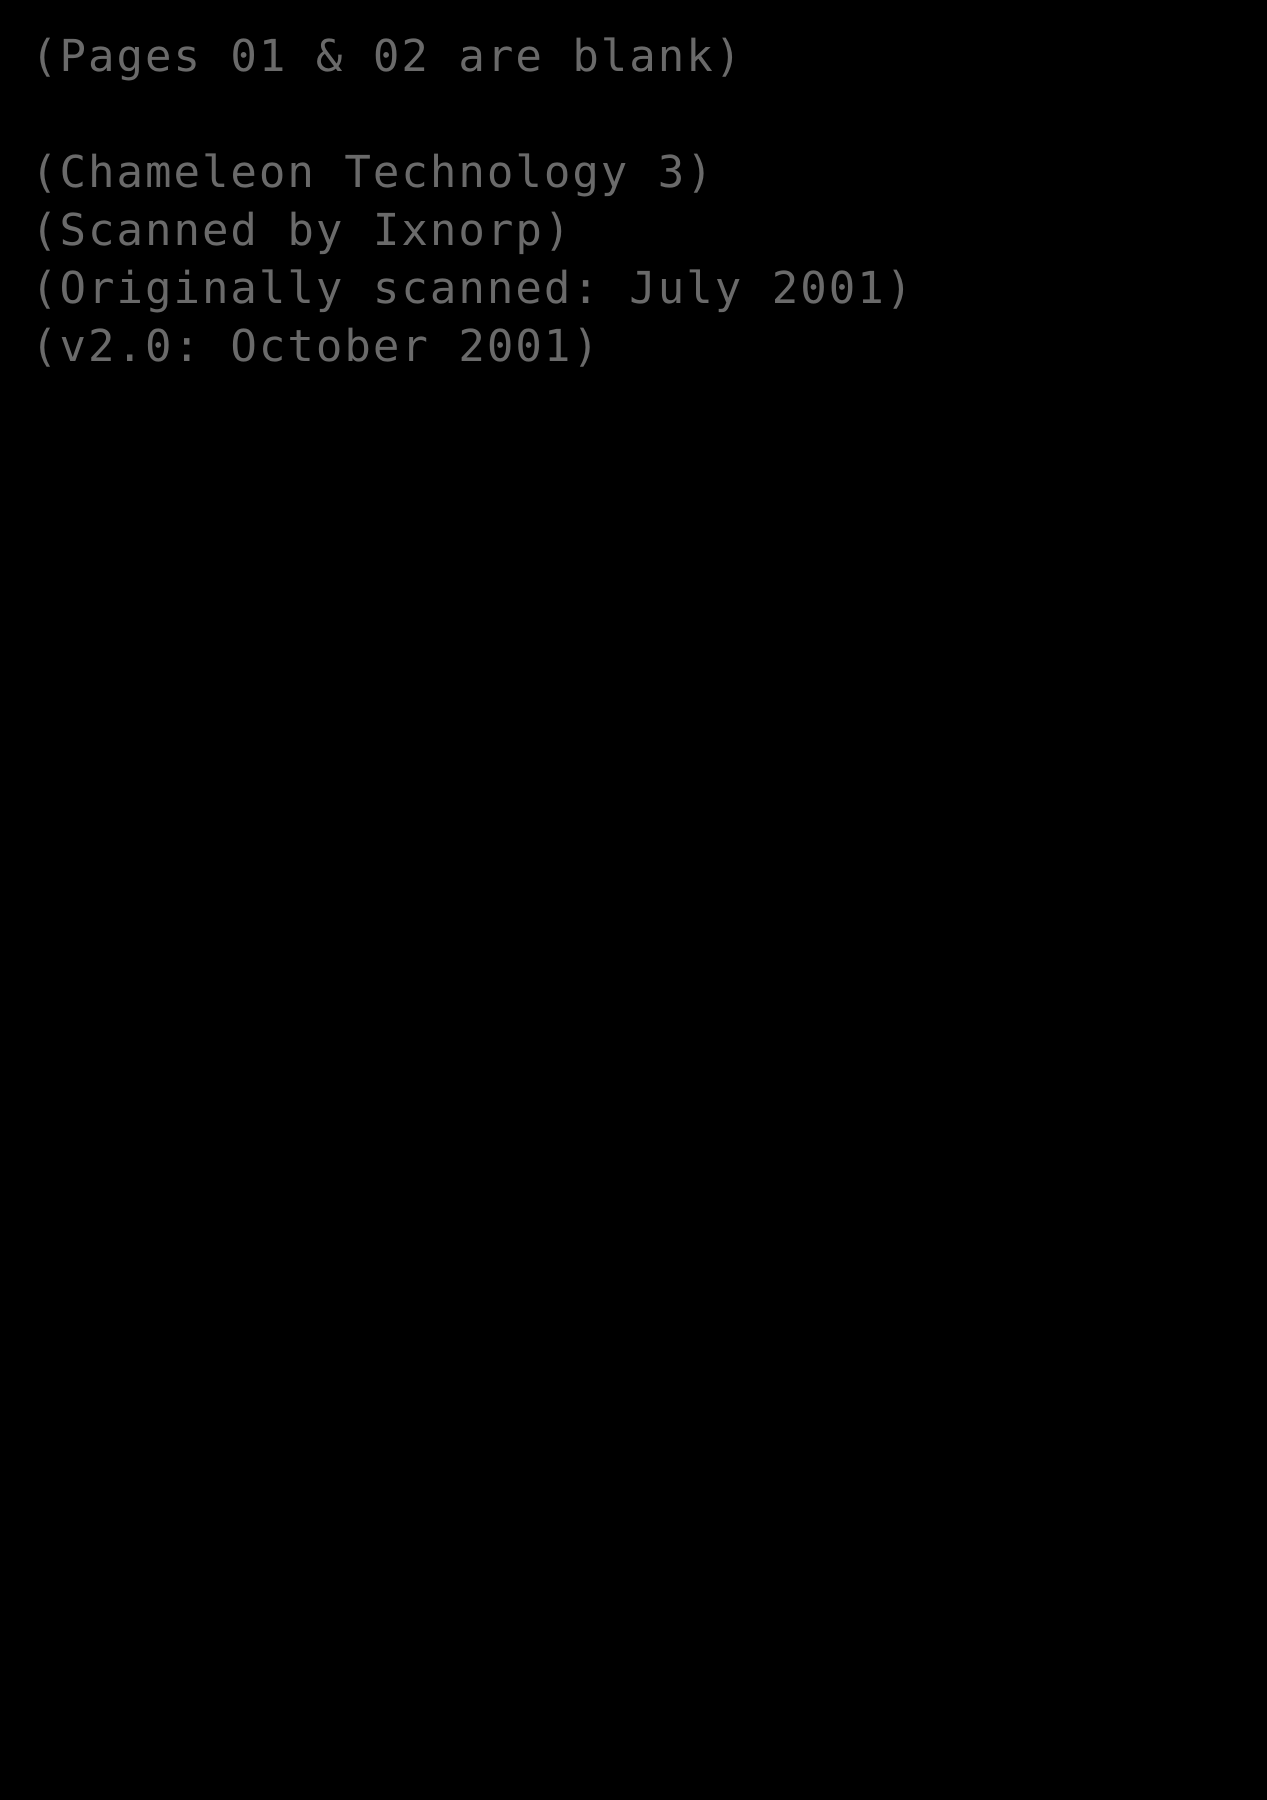 The image size is (1267, 1800). Describe the element at coordinates (302, 230) in the screenshot. I see `scanner-credit-note: (Scanned by Ixnorp)` at that location.